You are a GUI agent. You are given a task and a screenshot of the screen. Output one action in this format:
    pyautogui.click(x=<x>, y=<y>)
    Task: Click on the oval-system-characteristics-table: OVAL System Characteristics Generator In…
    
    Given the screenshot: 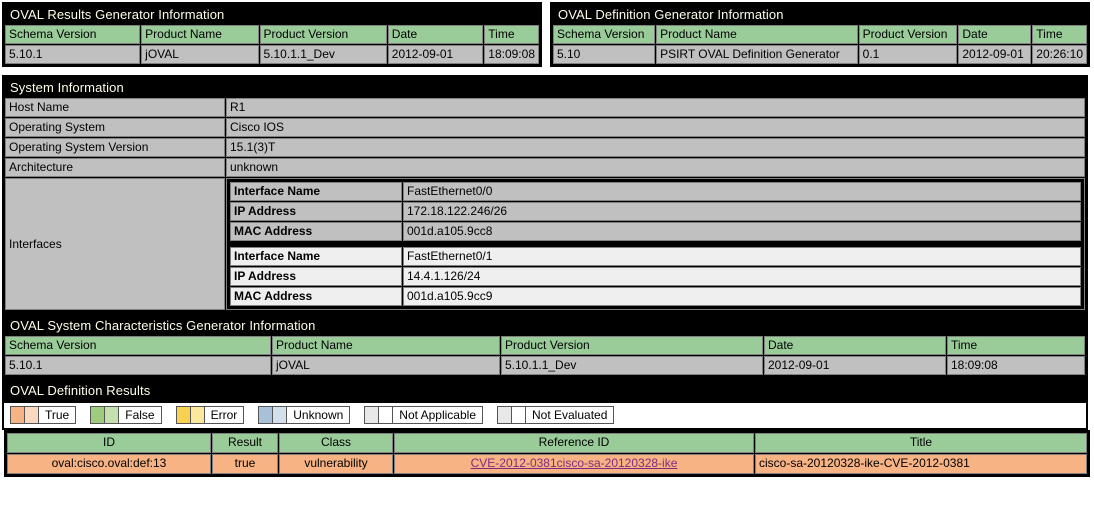 What is the action you would take?
    pyautogui.click(x=545, y=345)
    